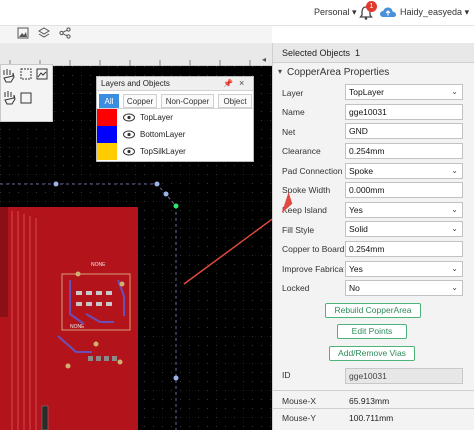 Image resolution: width=474 pixels, height=430 pixels. What do you see at coordinates (404, 92) in the screenshot?
I see `layer-select: TopLayer ⌄` at bounding box center [404, 92].